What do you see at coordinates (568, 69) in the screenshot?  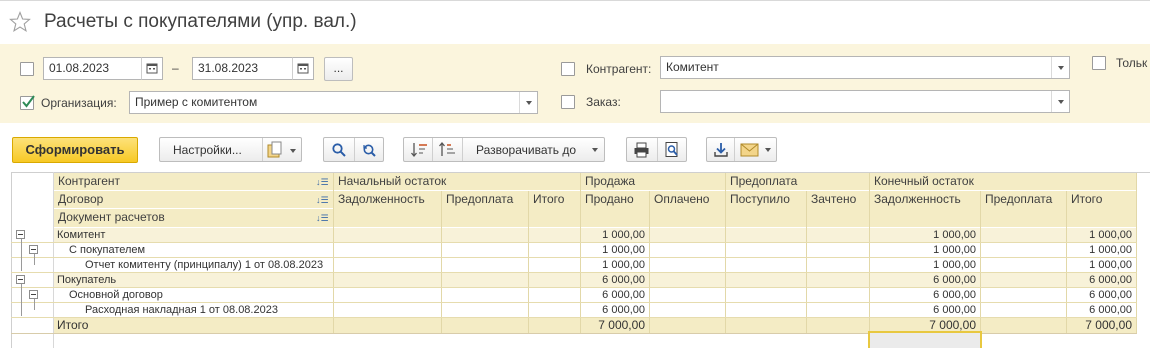 I see `counterparty-checkbox` at bounding box center [568, 69].